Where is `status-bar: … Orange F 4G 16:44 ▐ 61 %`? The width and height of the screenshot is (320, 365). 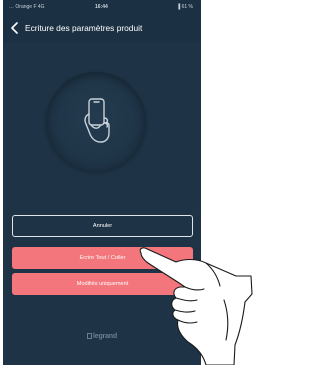
status-bar: … Orange F 4G 16:44 ▐ 61 % is located at coordinates (102, 7).